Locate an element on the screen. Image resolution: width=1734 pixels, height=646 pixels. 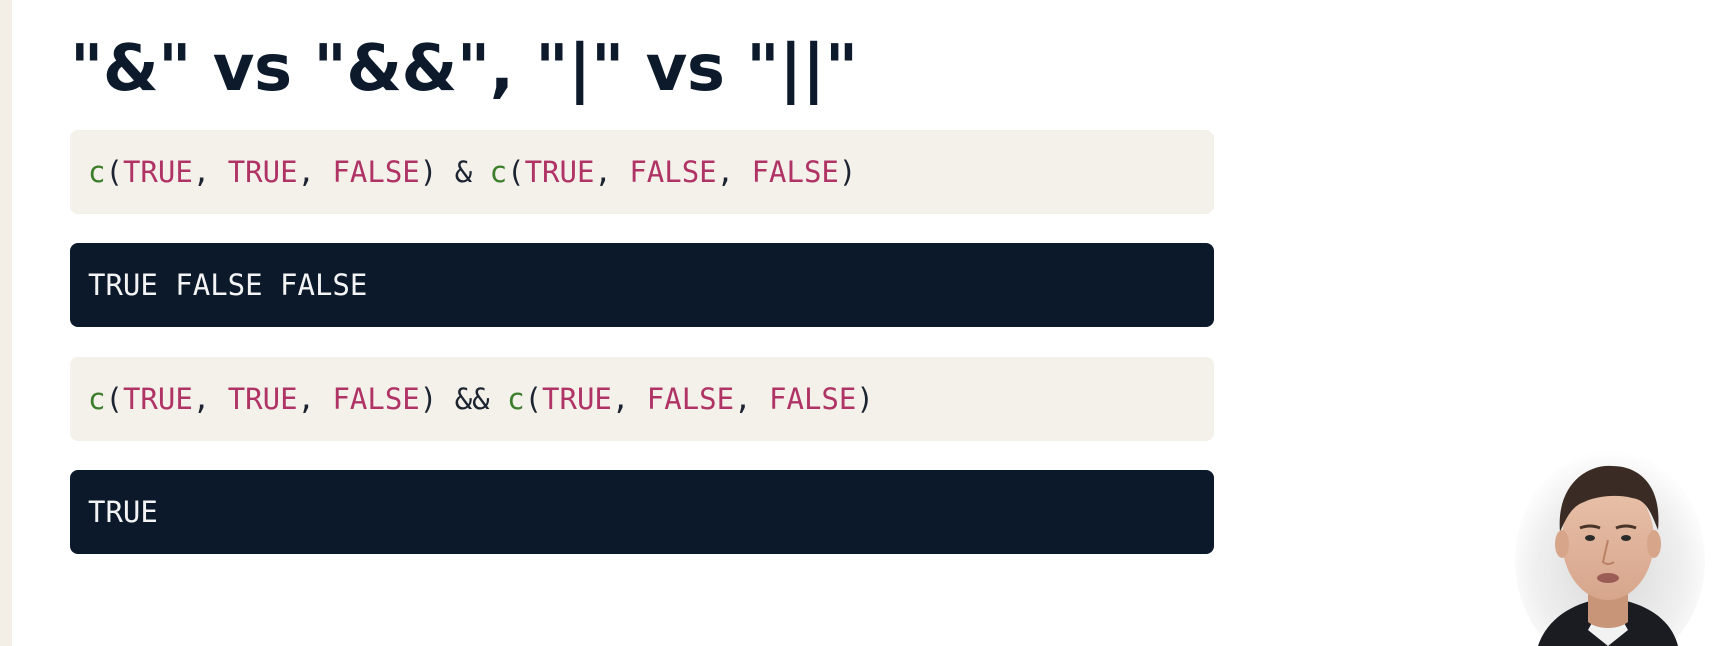
page-title: "&" vs "&&", "|" vs "||" is located at coordinates (464, 69).